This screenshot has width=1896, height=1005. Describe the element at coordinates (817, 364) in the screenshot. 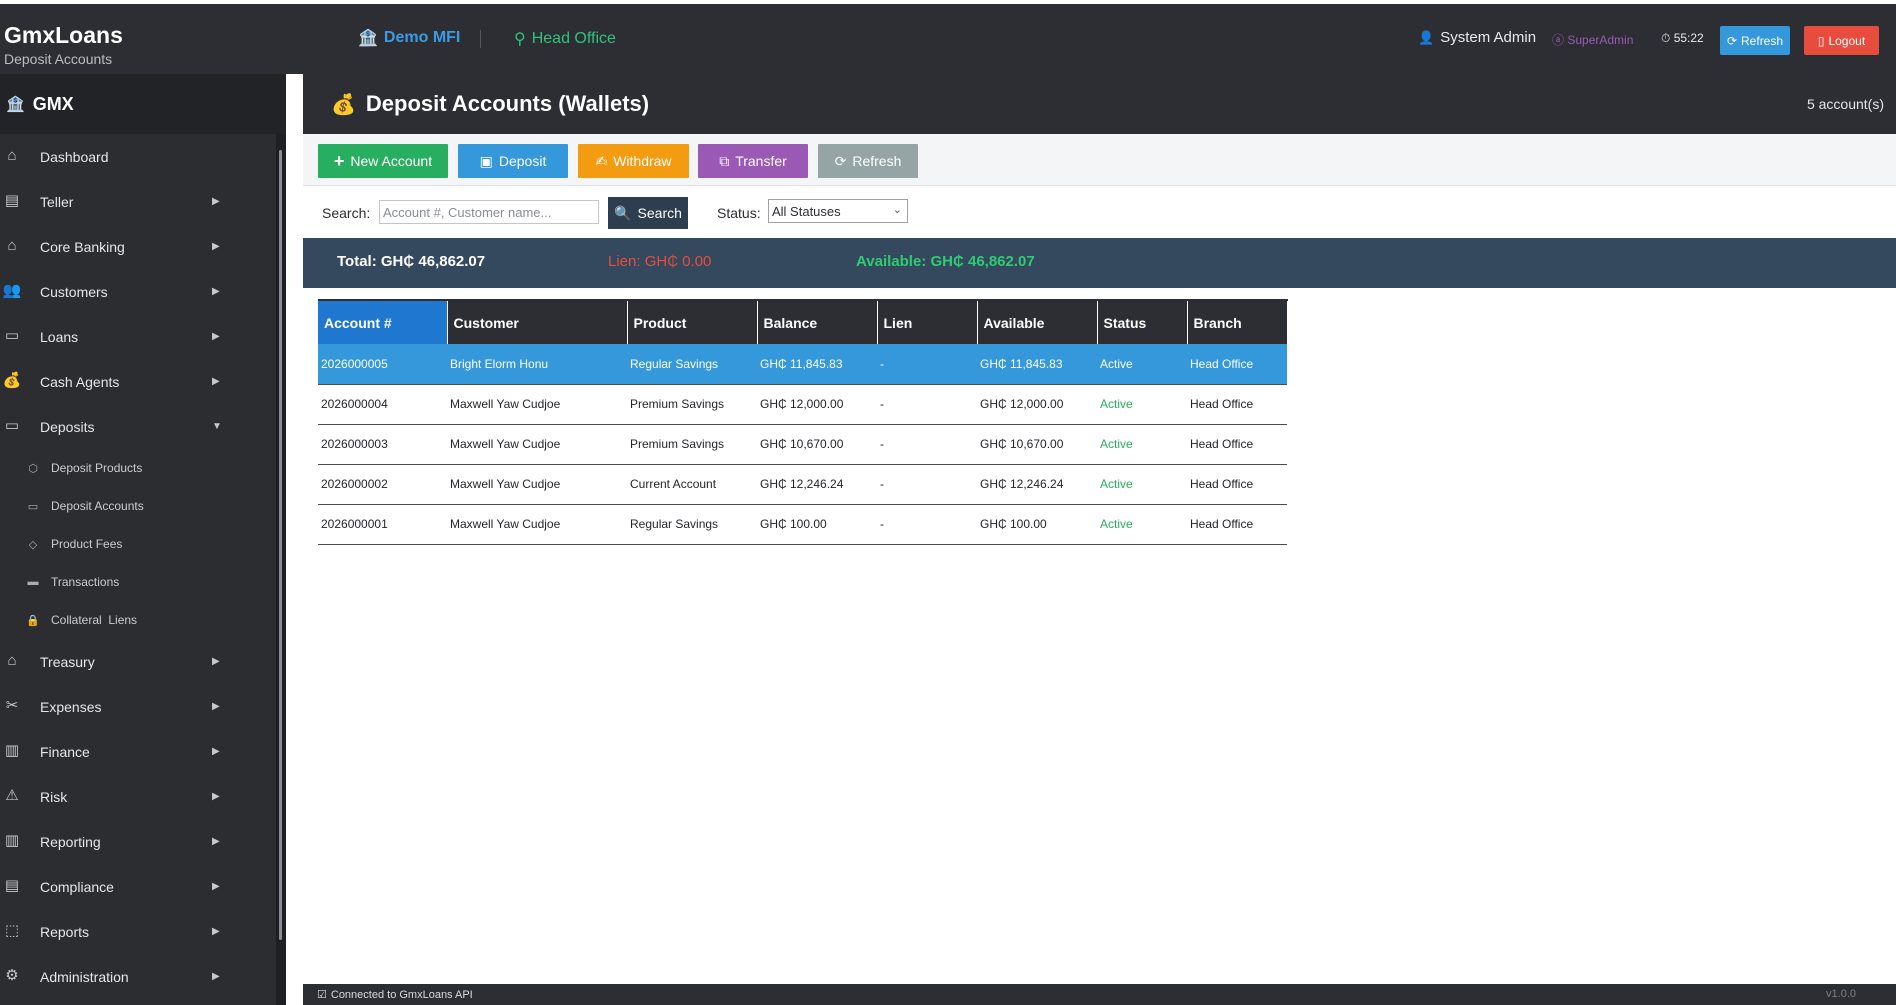

I see `cell-balance: GH₵ 11,845.83` at that location.